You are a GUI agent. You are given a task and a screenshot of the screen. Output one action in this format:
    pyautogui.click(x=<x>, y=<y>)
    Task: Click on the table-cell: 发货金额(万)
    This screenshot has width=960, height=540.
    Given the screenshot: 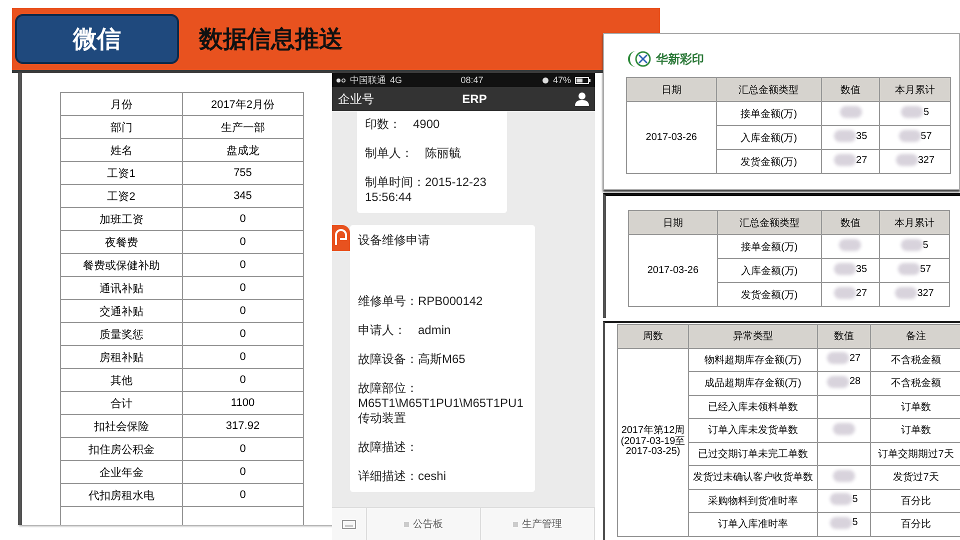 What is the action you would take?
    pyautogui.click(x=769, y=162)
    